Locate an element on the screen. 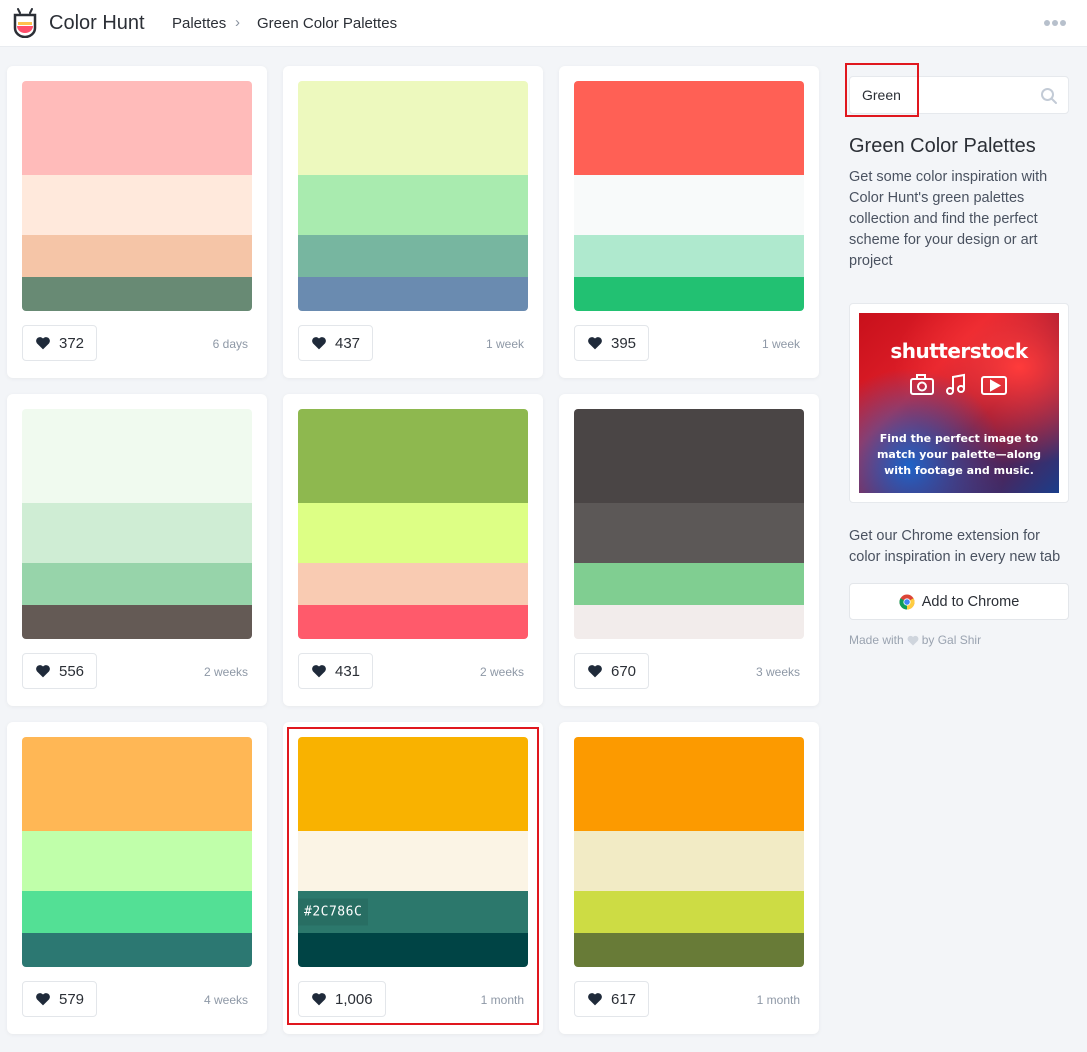 Image resolution: width=1087 pixels, height=1052 pixels. breadcrumb-current: Green Color Palettes is located at coordinates (327, 23).